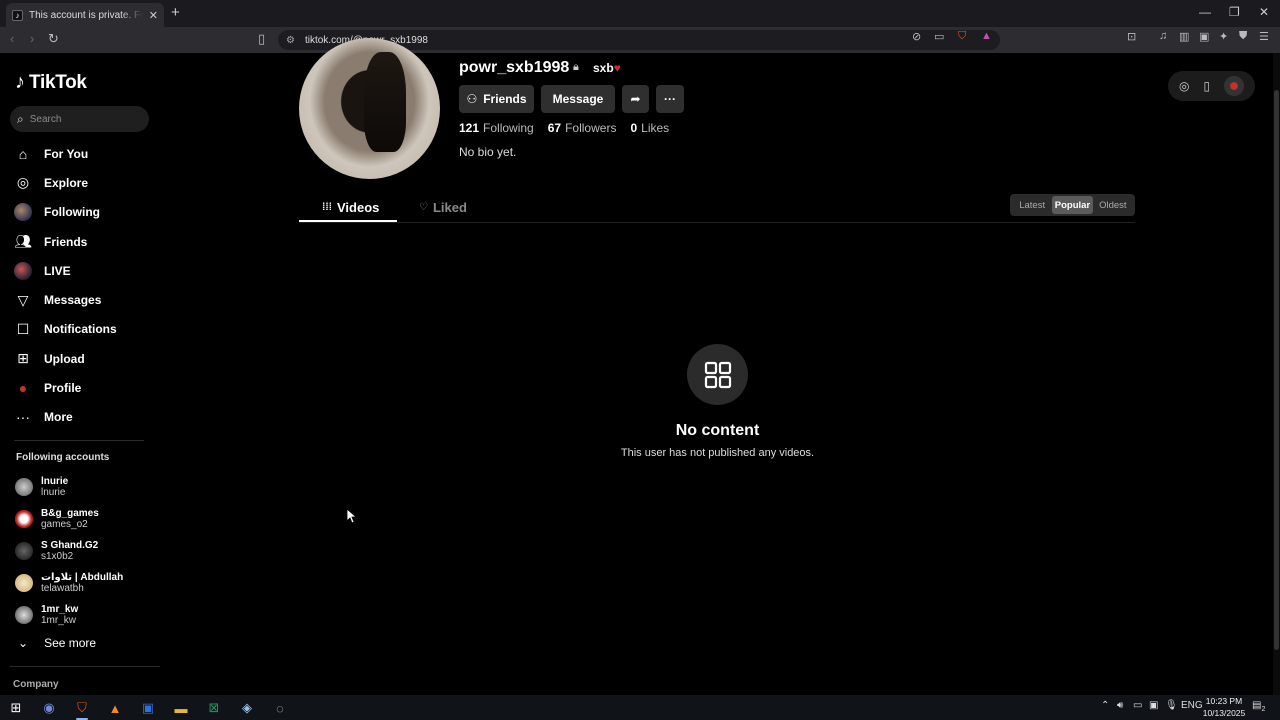 This screenshot has width=1280, height=720. What do you see at coordinates (17, 15) in the screenshot?
I see `tiktok-favicon-icon: ♪` at bounding box center [17, 15].